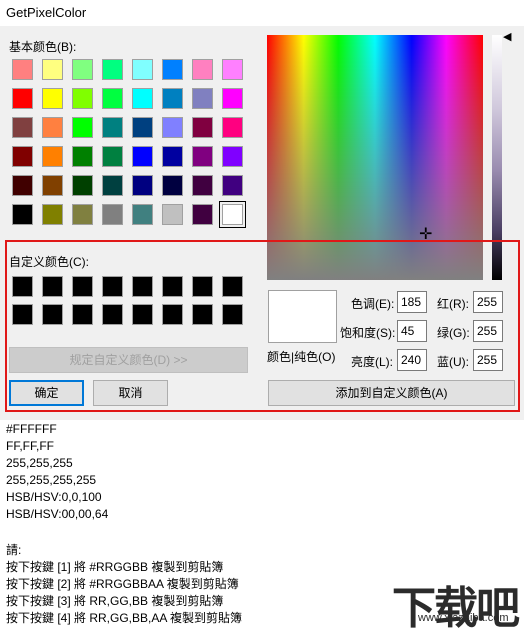 This screenshot has width=524, height=636. I want to click on title-bar: GetPixelColor, so click(262, 13).